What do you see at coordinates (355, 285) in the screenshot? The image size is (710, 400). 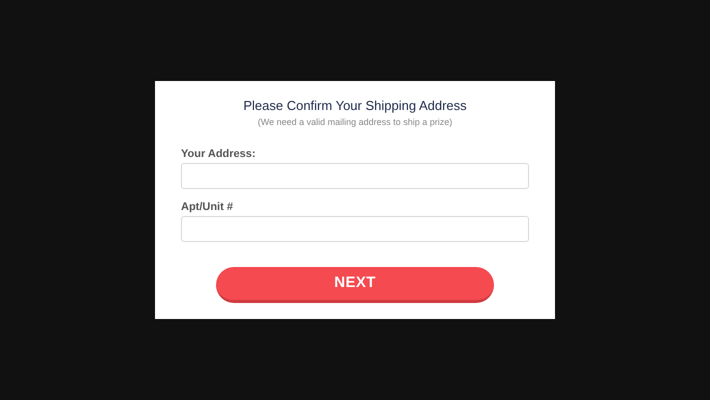 I see `next-button: NEXT` at bounding box center [355, 285].